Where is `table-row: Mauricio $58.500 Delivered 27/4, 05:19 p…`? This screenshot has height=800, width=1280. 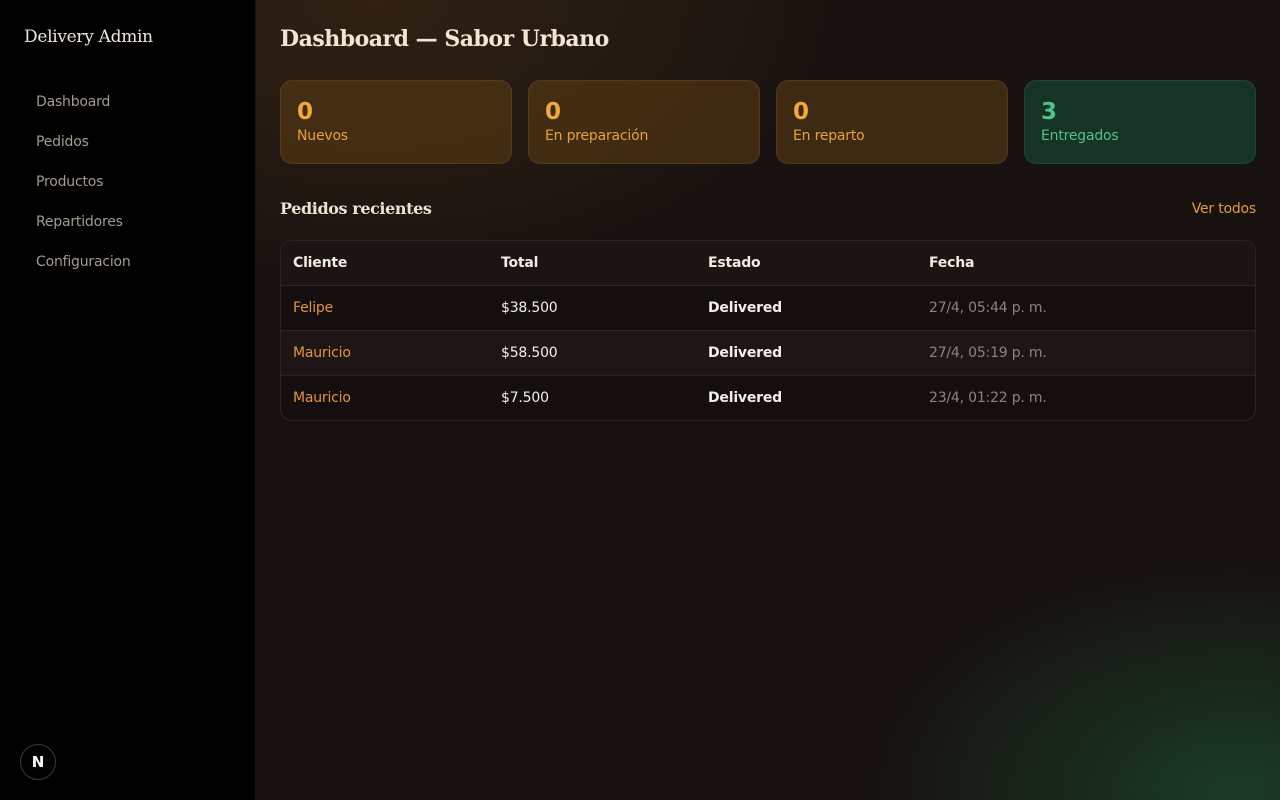
table-row: Mauricio $58.500 Delivered 27/4, 05:19 p… is located at coordinates (768, 352).